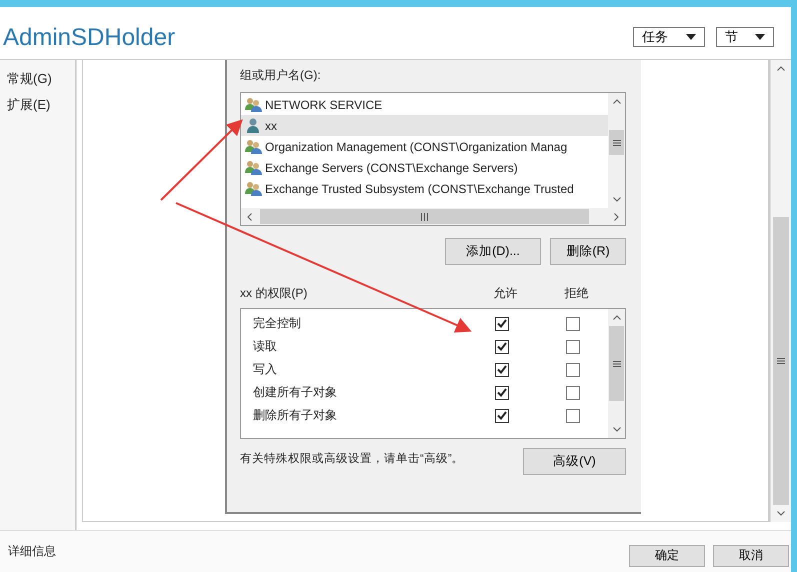 Image resolution: width=797 pixels, height=572 pixels. Describe the element at coordinates (274, 293) in the screenshot. I see `permissions-label: xx 的权限(P)` at that location.